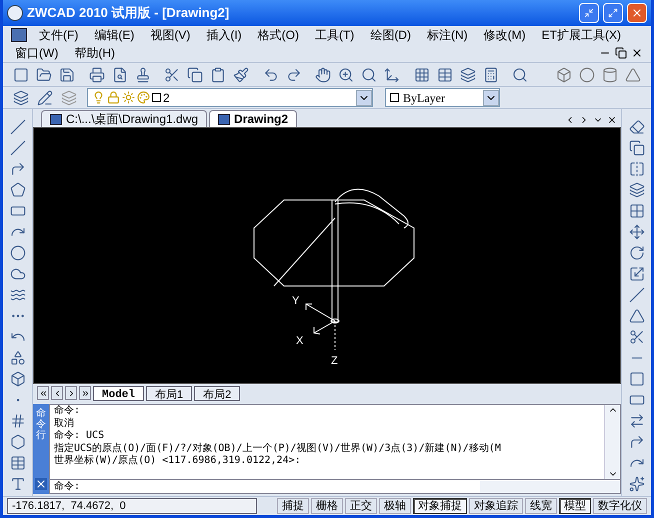 The height and width of the screenshot is (518, 654). What do you see at coordinates (327, 506) in the screenshot?
I see `status-toggle: 栅格` at bounding box center [327, 506].